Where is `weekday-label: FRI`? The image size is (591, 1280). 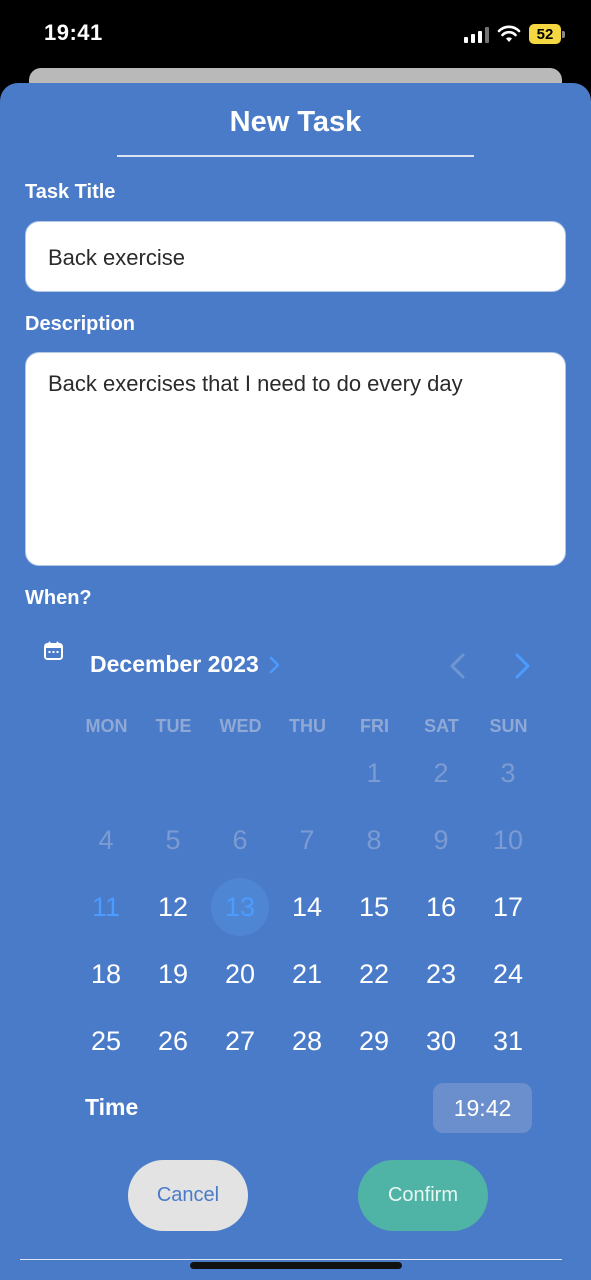 weekday-label: FRI is located at coordinates (374, 726).